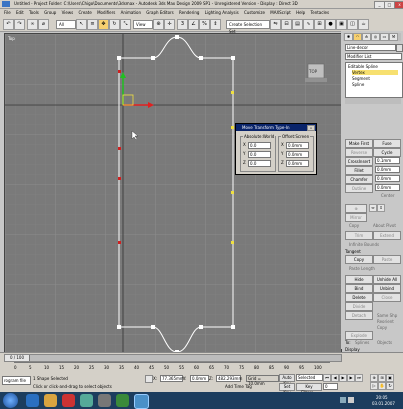 The height and width of the screenshot is (409, 403). Describe the element at coordinates (351, 378) in the screenshot. I see `next-frame-icon: ▶` at that location.